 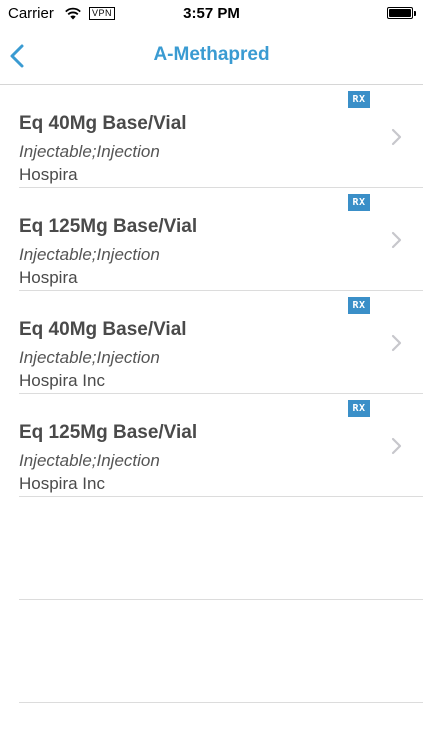 I want to click on page-title: A-Methapred, so click(x=211, y=54).